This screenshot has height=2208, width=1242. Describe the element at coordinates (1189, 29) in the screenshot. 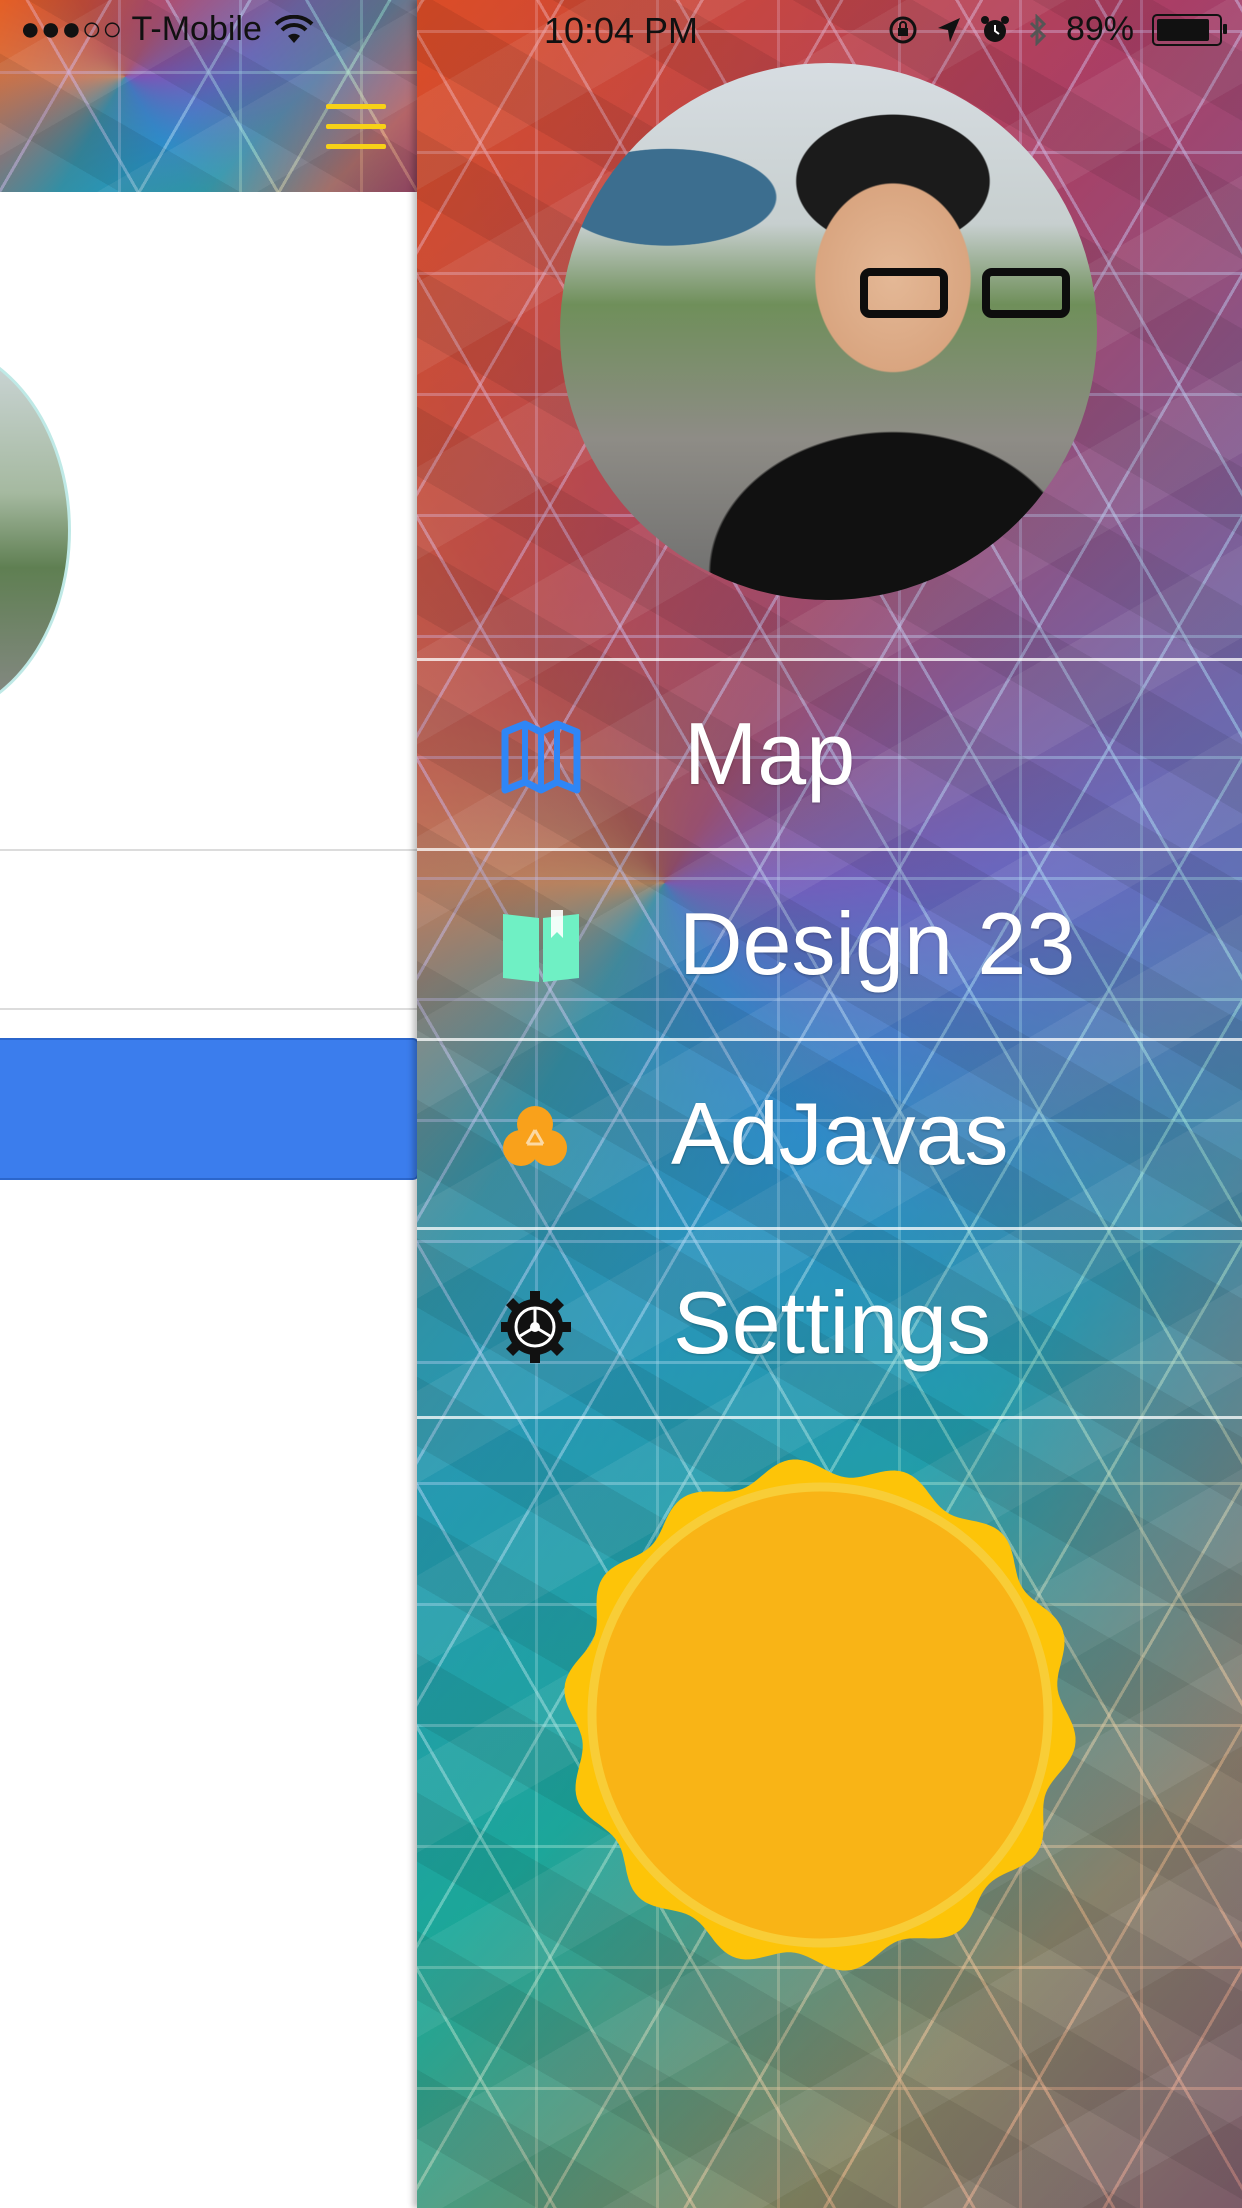

I see `battery-icon` at that location.